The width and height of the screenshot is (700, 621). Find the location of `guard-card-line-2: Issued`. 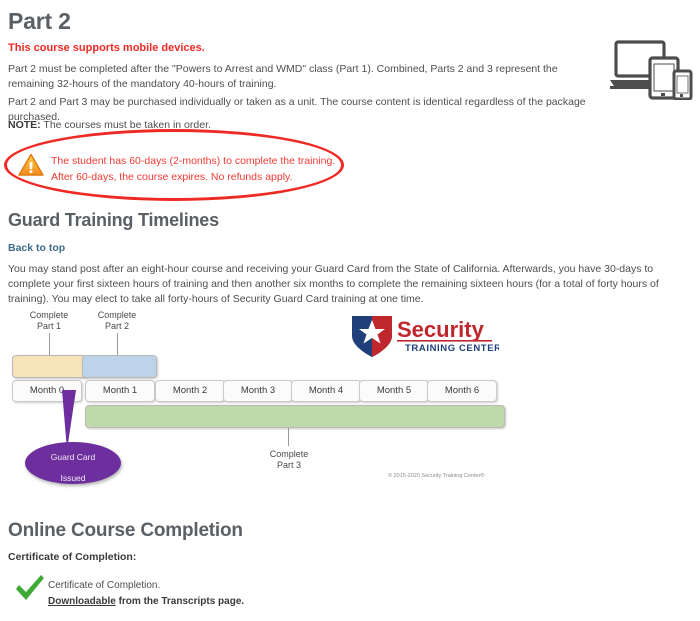

guard-card-line-2: Issued is located at coordinates (73, 478).